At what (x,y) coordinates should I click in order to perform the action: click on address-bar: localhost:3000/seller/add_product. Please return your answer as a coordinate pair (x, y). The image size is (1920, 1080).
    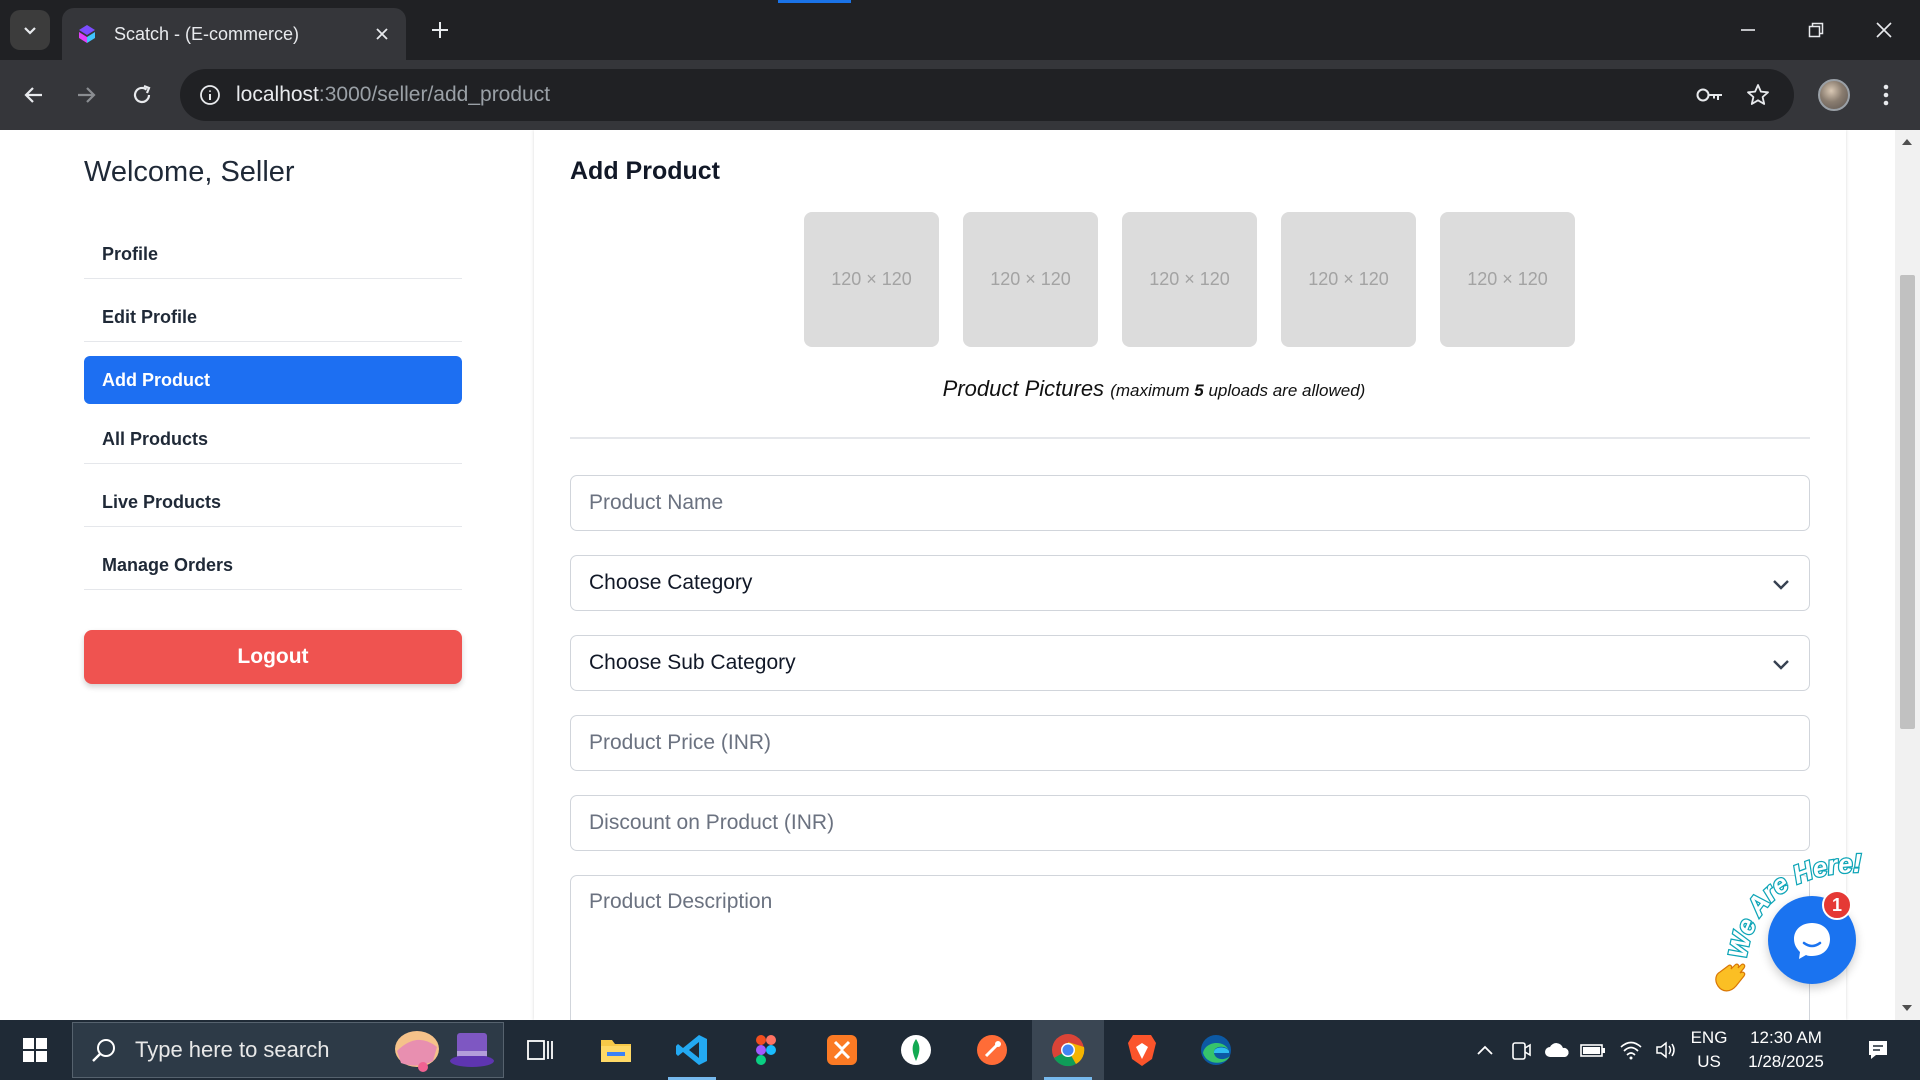
    Looking at the image, I should click on (987, 95).